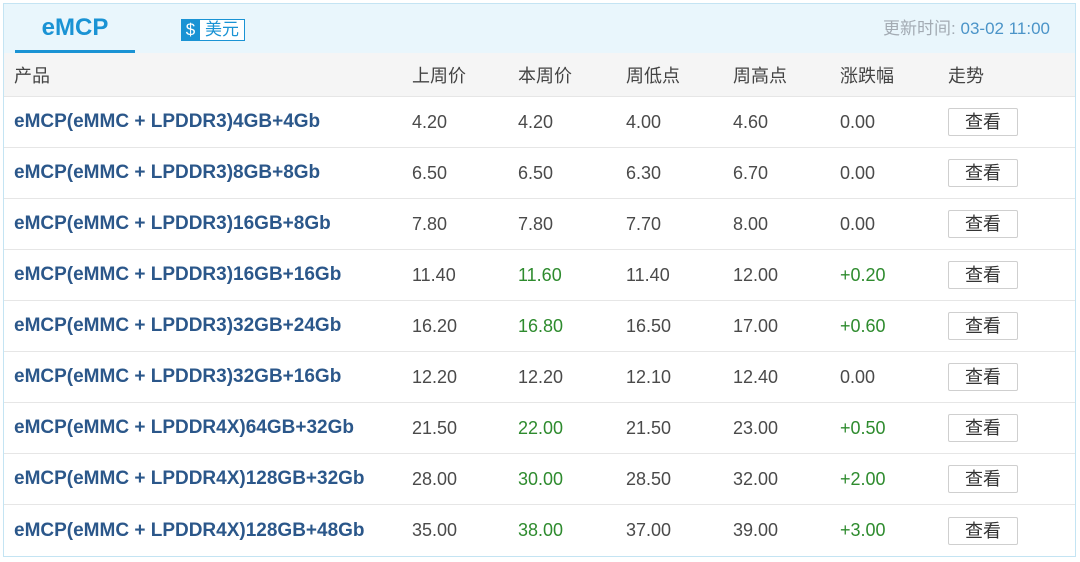 This screenshot has height=562, width=1080. Describe the element at coordinates (863, 427) in the screenshot. I see `price-change: +0.50` at that location.